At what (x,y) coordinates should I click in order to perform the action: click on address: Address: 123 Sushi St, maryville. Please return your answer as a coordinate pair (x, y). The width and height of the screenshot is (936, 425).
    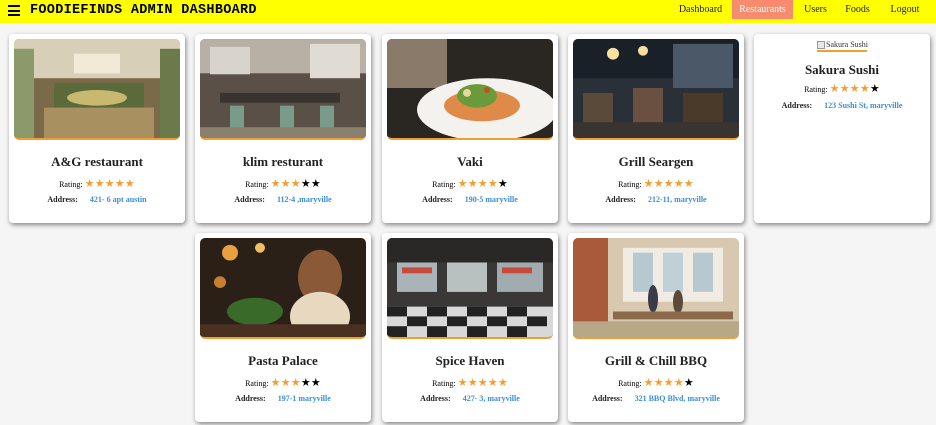
    Looking at the image, I should click on (842, 105).